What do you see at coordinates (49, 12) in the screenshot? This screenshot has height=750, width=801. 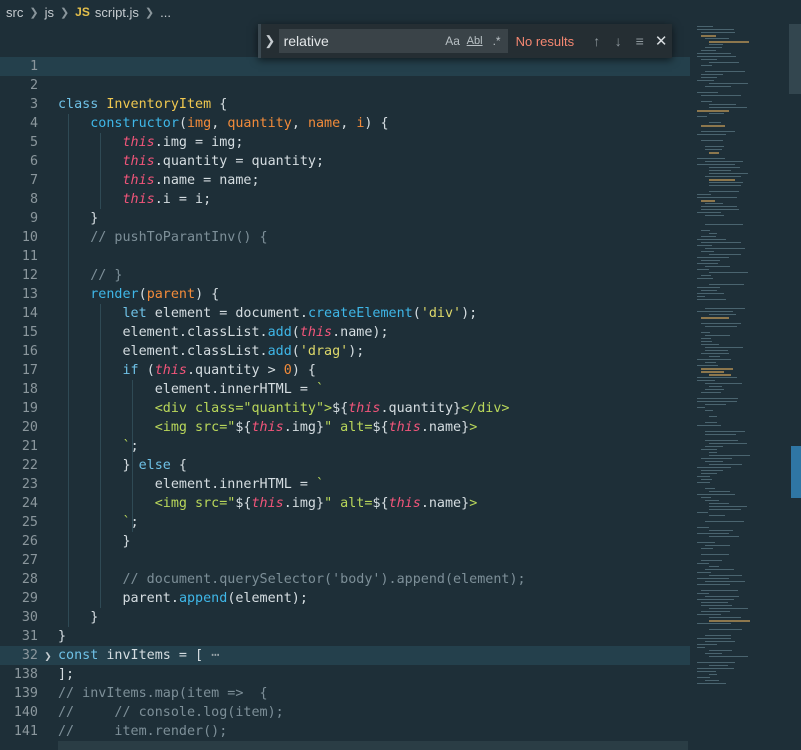 I see `breadcrumb-item-js: js` at bounding box center [49, 12].